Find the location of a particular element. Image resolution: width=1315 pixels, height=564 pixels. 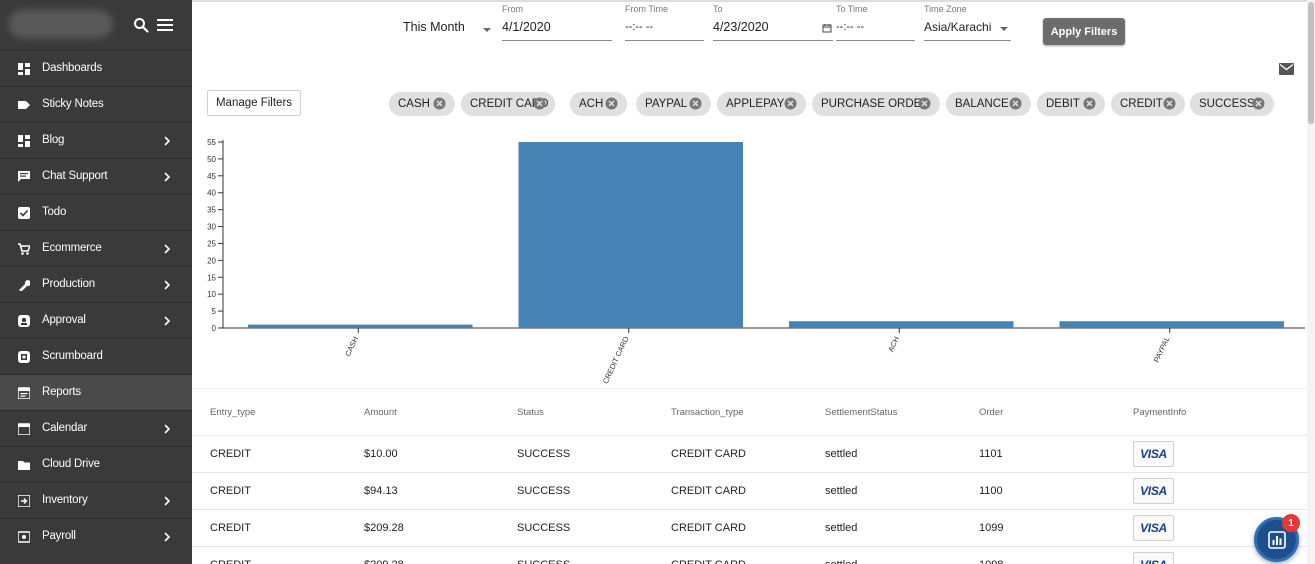

folder-icon is located at coordinates (24, 465).